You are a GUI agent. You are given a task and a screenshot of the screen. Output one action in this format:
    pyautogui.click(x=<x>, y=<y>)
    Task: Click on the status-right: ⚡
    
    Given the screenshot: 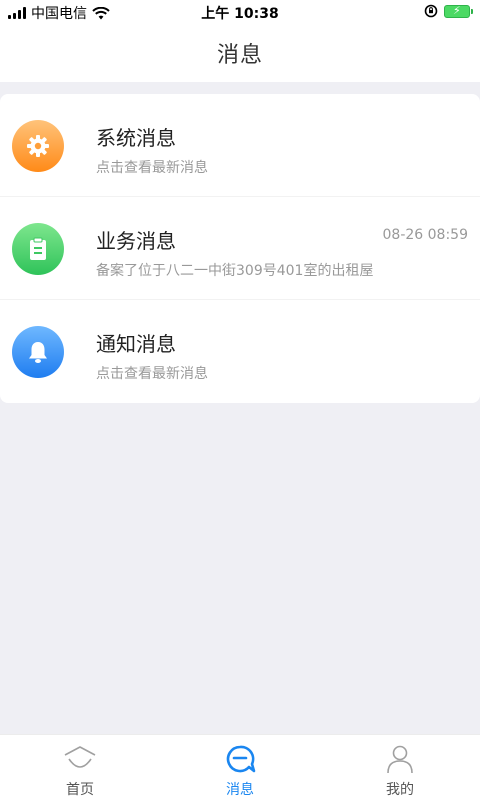 What is the action you would take?
    pyautogui.click(x=448, y=11)
    